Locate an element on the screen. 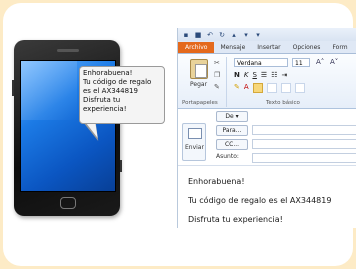  paste-label: Pegar is located at coordinates (198, 84).